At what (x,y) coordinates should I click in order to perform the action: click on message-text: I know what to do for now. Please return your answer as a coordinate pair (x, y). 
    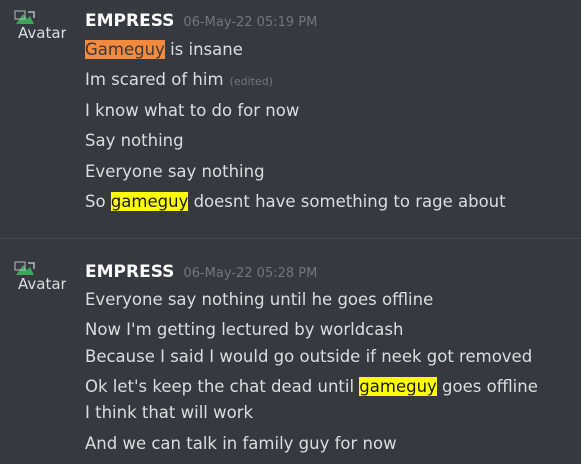
    Looking at the image, I should click on (192, 110).